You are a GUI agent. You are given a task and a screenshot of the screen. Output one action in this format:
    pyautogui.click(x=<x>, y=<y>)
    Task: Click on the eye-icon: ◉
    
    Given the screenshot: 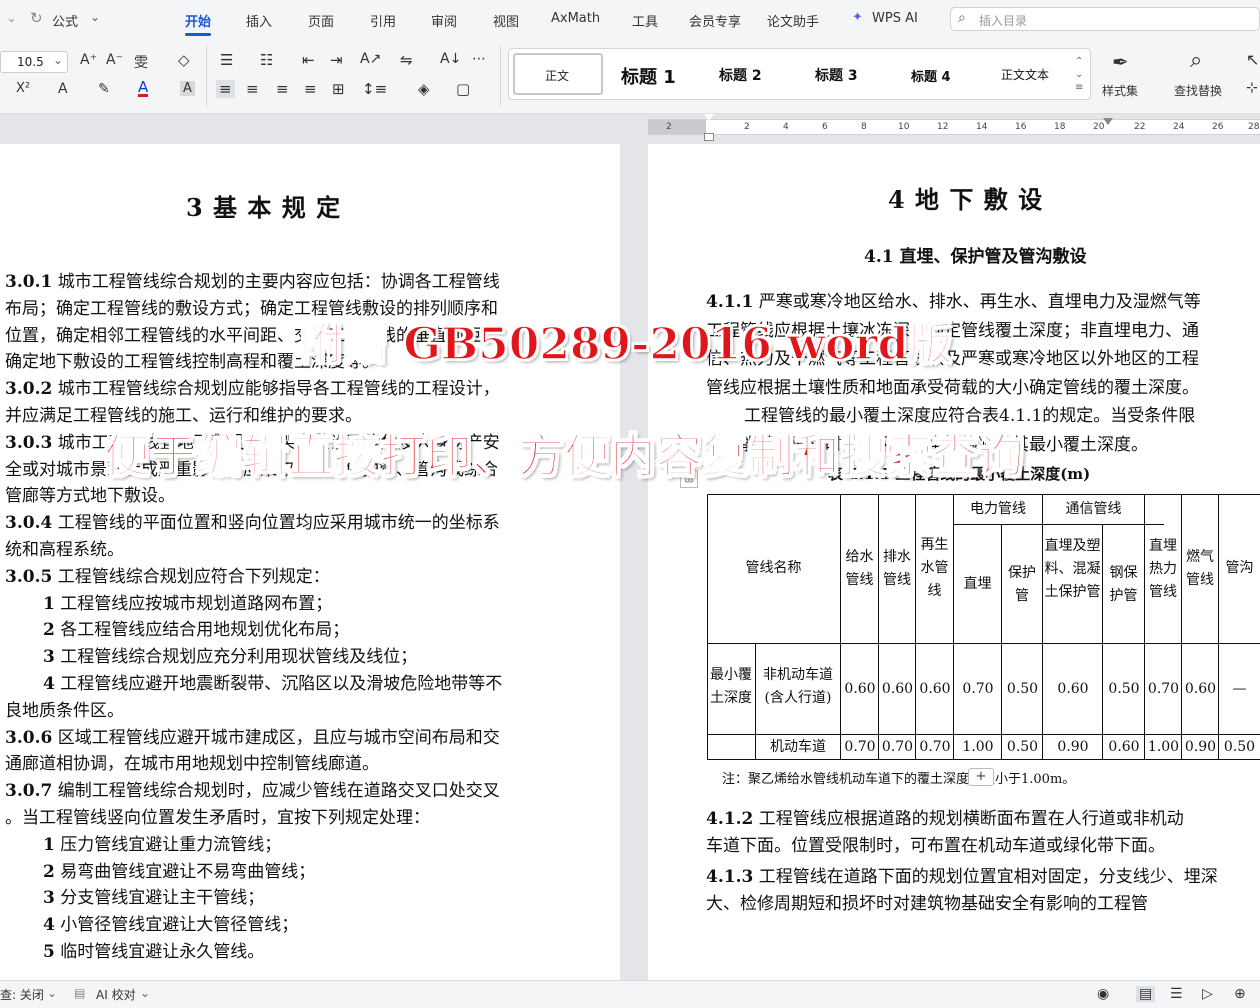 What is the action you would take?
    pyautogui.click(x=1103, y=994)
    